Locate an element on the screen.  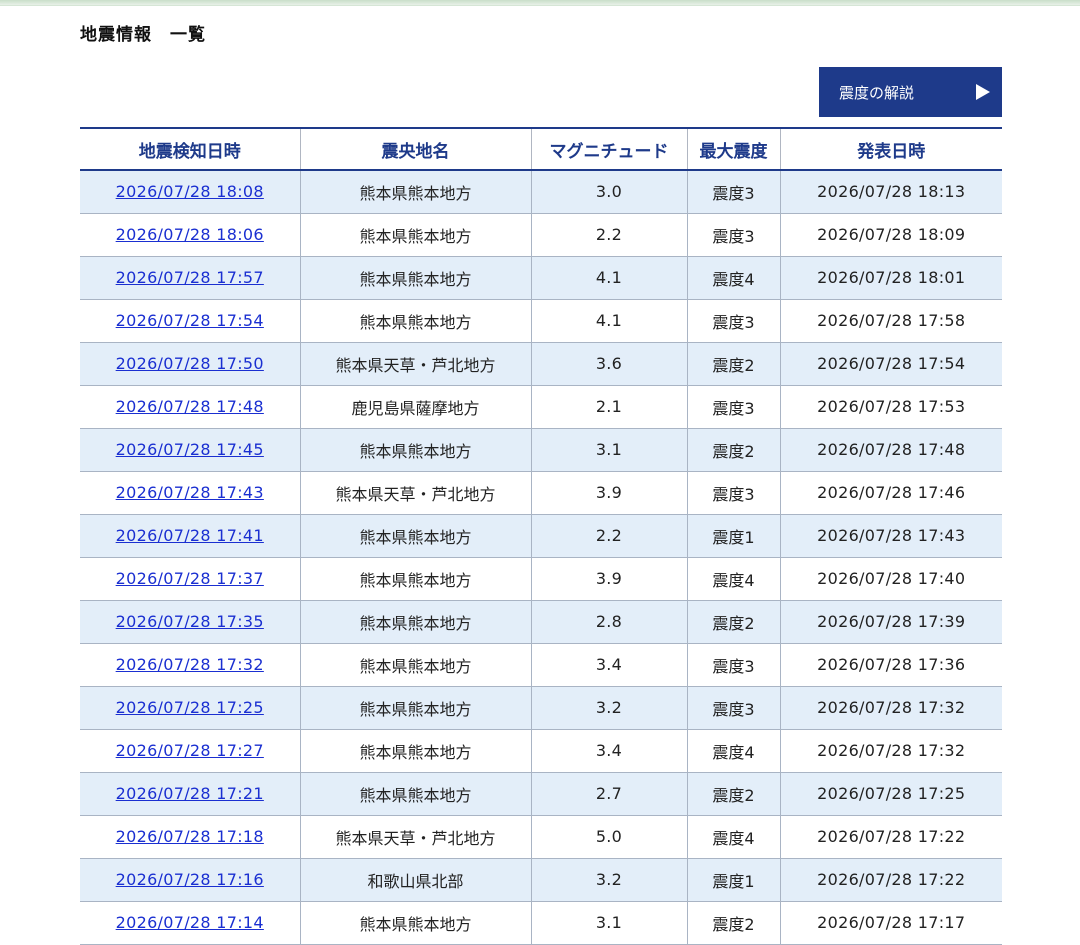
detected-time-link: 2026/07/28 17:50 is located at coordinates (190, 363).